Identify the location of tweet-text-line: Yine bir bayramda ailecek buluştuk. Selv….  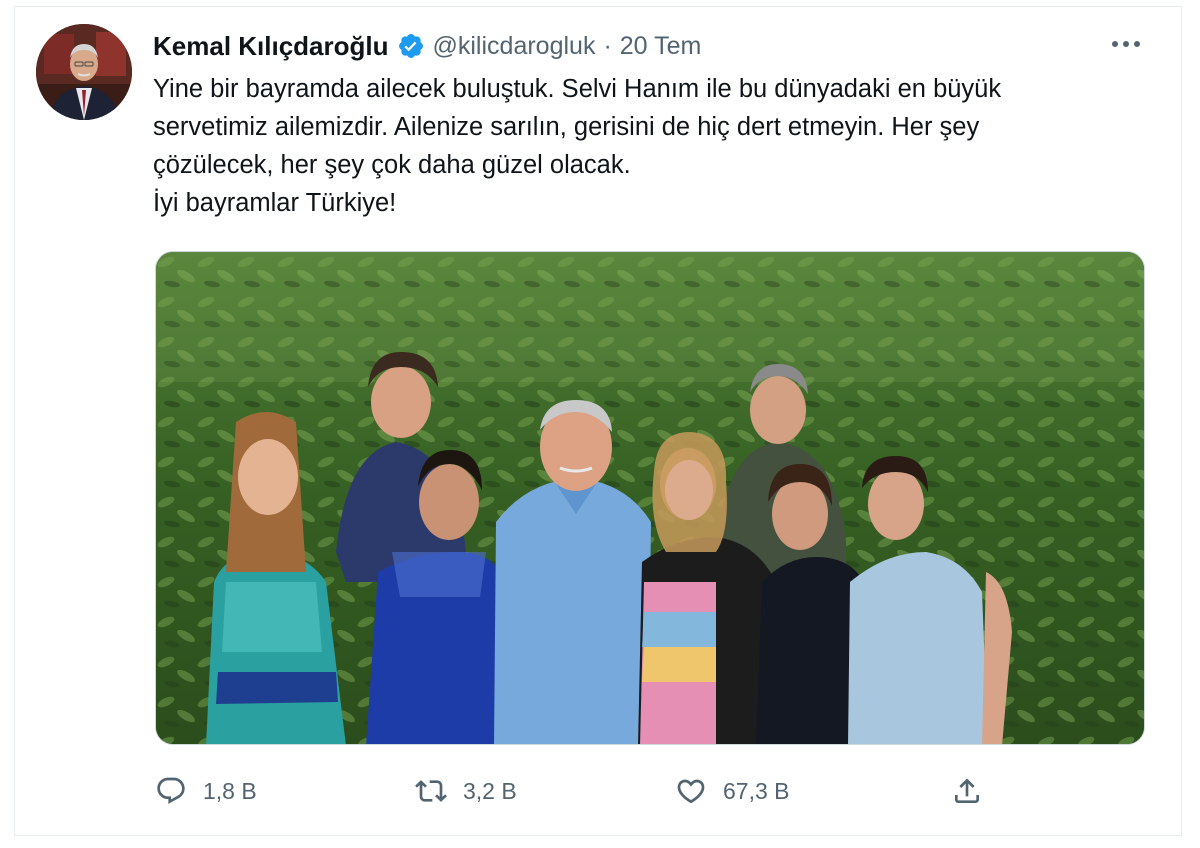
(577, 89).